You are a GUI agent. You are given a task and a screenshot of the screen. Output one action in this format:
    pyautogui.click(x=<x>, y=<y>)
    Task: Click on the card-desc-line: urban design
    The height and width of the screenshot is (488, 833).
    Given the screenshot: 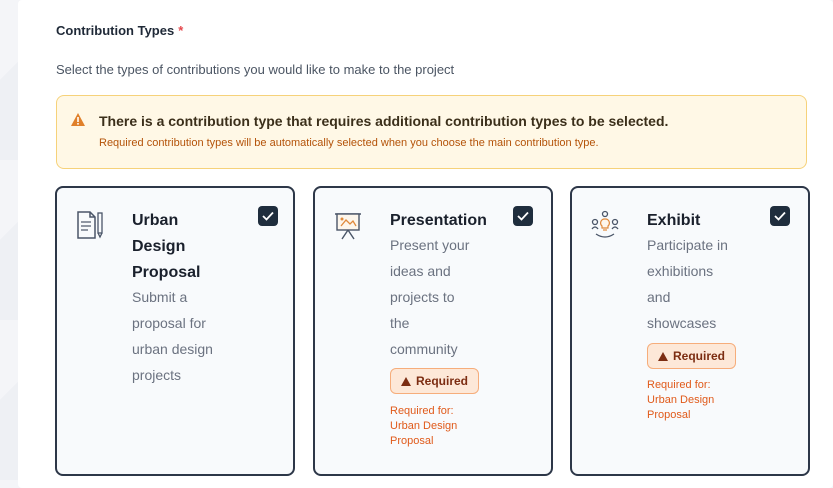 What is the action you would take?
    pyautogui.click(x=172, y=349)
    